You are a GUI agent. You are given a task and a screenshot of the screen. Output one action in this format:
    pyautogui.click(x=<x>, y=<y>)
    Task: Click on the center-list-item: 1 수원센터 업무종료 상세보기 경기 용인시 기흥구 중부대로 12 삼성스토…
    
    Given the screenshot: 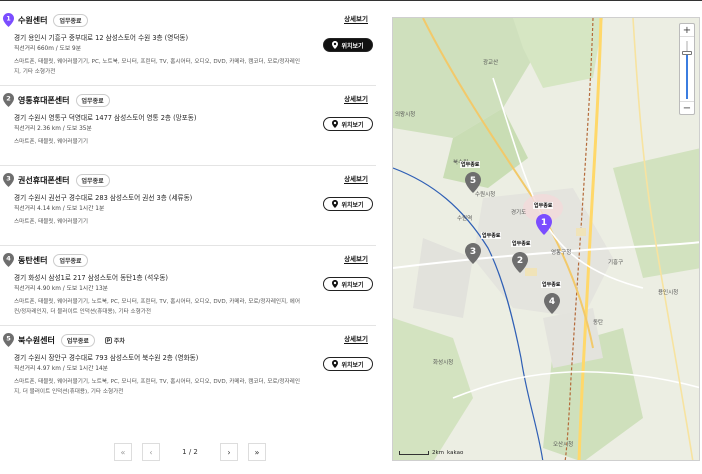 What is the action you would take?
    pyautogui.click(x=188, y=46)
    